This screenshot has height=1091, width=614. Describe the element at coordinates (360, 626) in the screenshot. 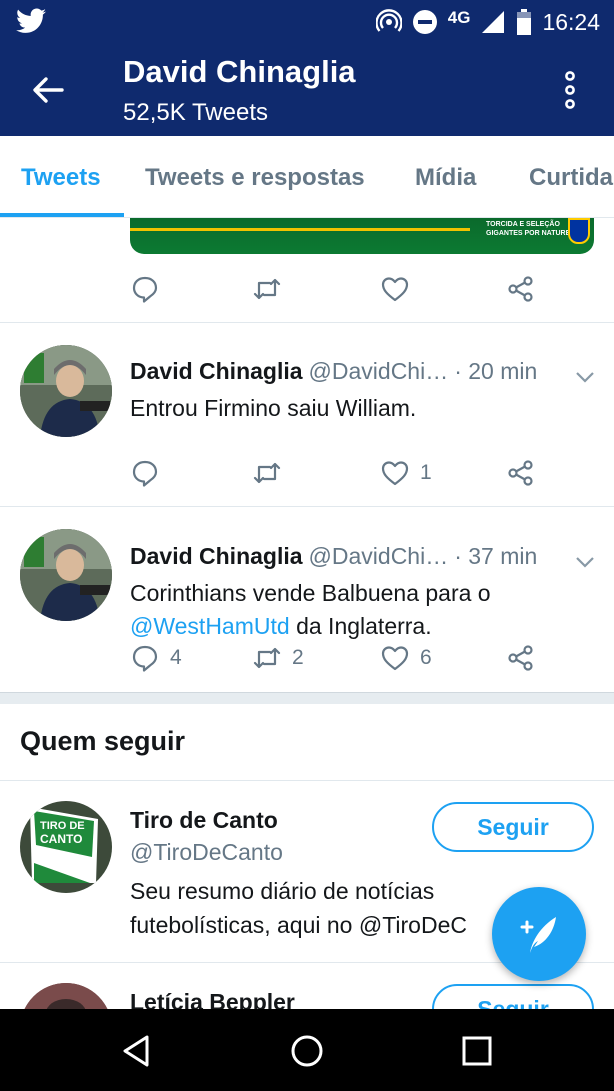

I see `tweet-text-tail: da Inglaterra.` at that location.